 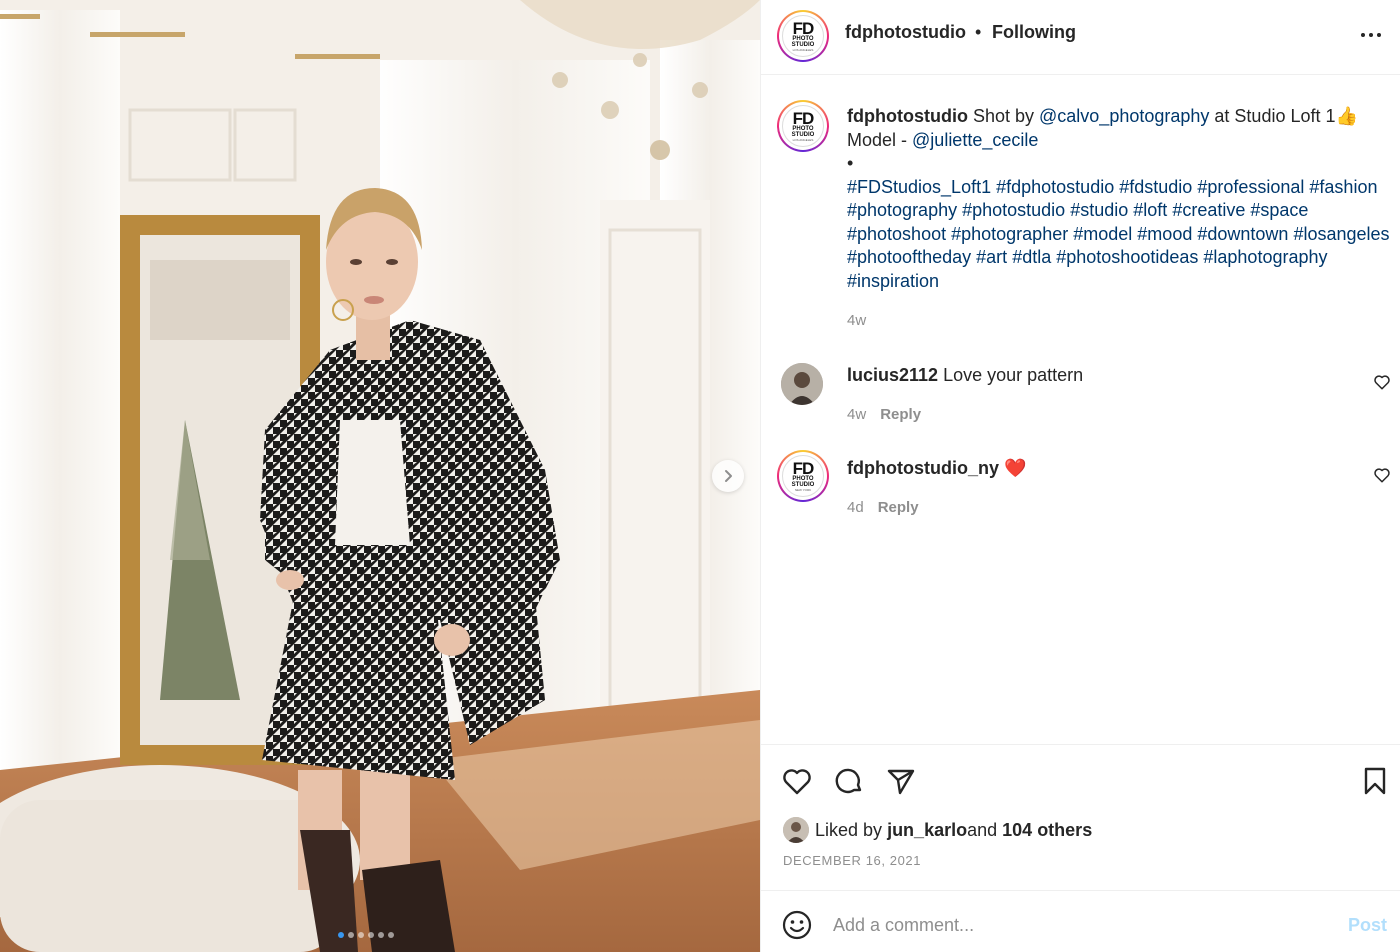 What do you see at coordinates (1265, 257) in the screenshot?
I see `hashtag-link: #laphotography` at bounding box center [1265, 257].